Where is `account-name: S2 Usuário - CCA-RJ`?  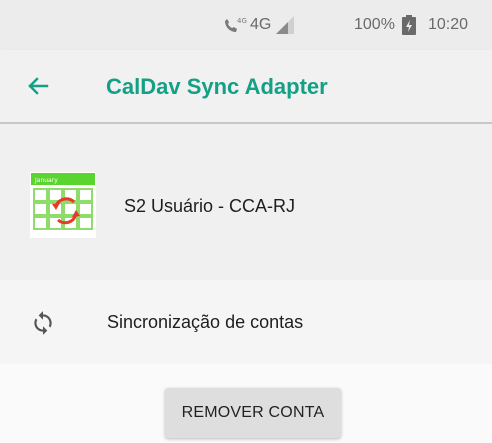
account-name: S2 Usuário - CCA-RJ is located at coordinates (210, 206).